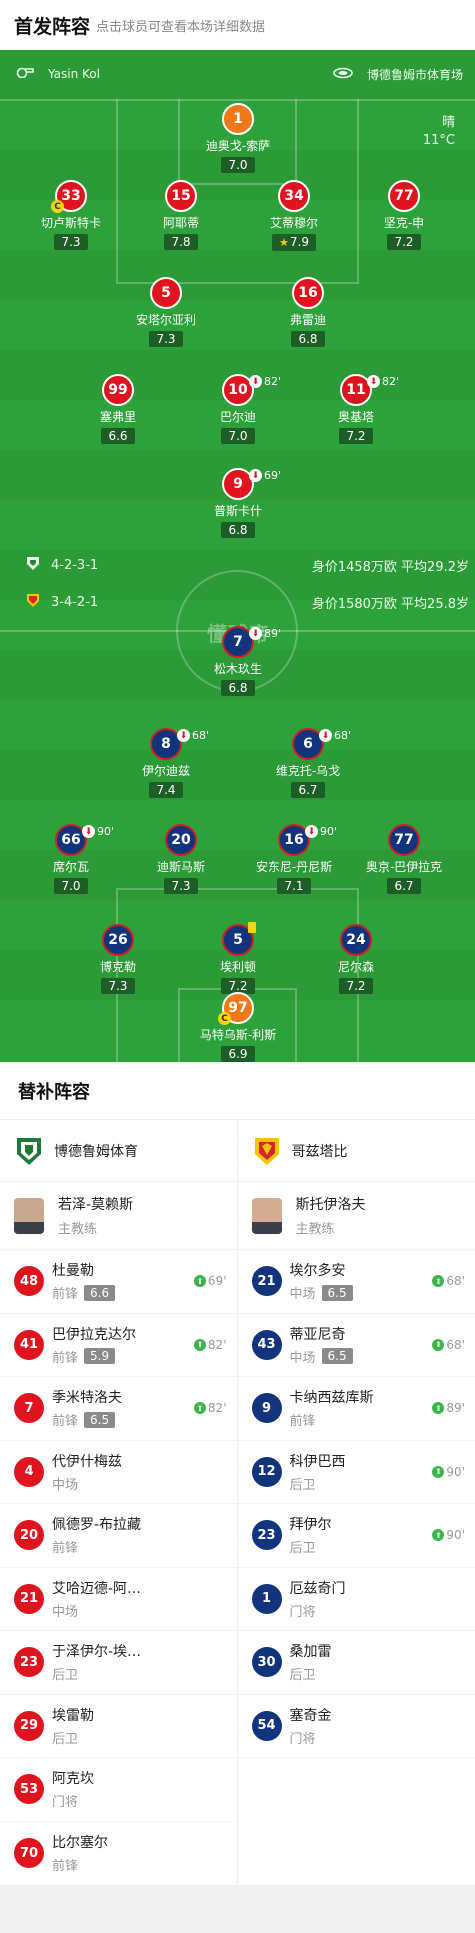 The image size is (475, 1933). Describe the element at coordinates (267, 1472) in the screenshot. I see `sub-number: 12` at that location.